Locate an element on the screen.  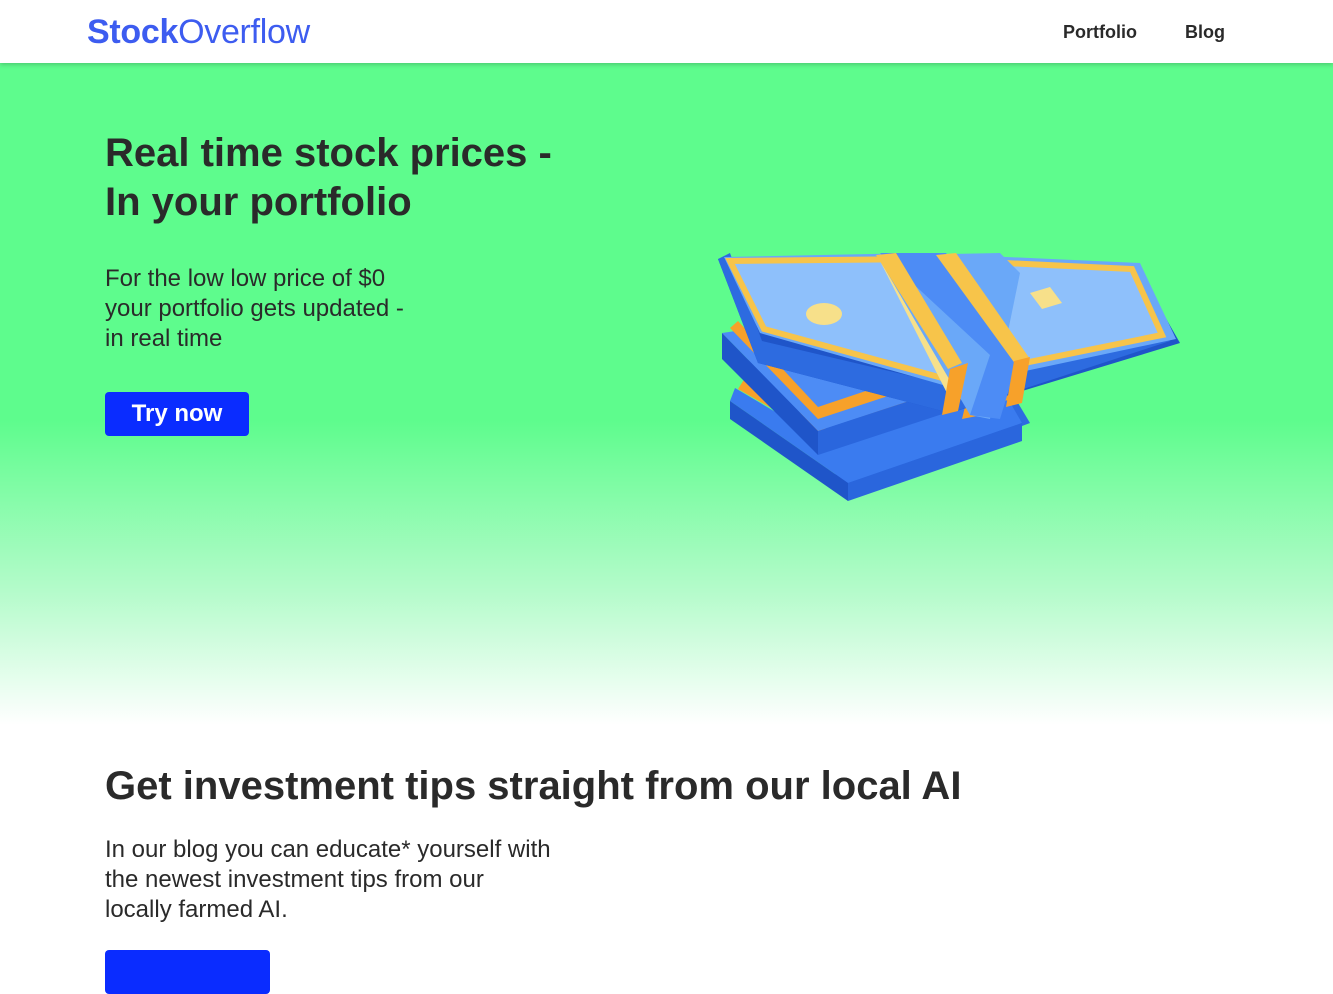
tips-subtitle-line: the newest investment tips from our is located at coordinates (294, 879).